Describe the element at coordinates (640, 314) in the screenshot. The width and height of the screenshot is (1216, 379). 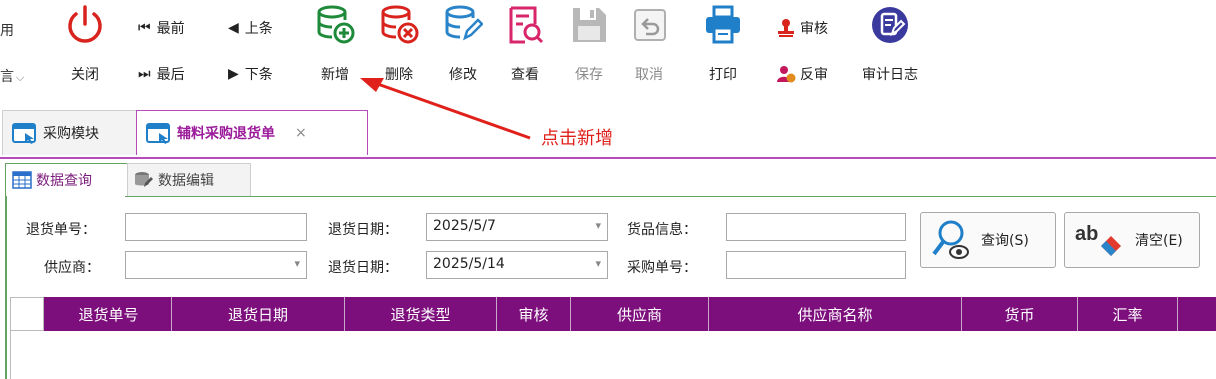
I see `col-supplier: 供应商` at that location.